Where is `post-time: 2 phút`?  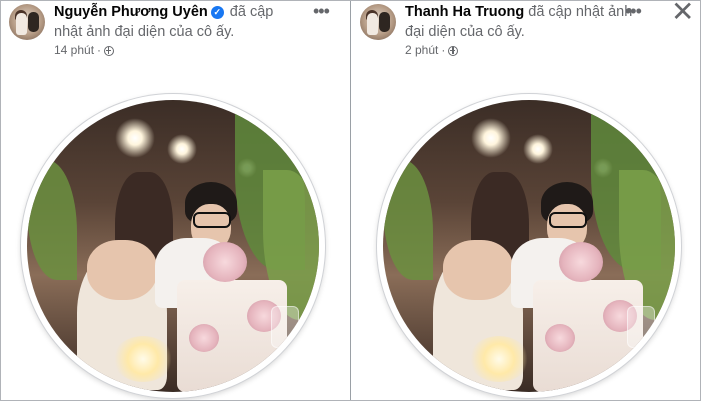
post-time: 2 phút is located at coordinates (421, 50).